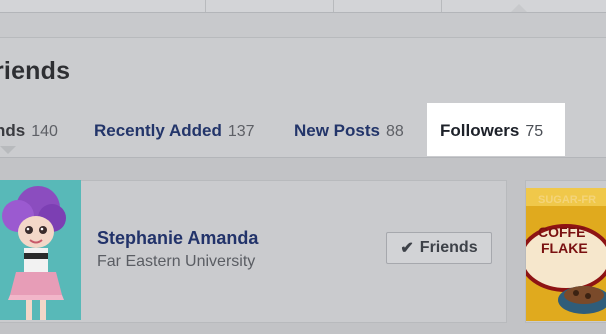 Image resolution: width=606 pixels, height=334 pixels. I want to click on thumbnail-text-line1: COFFE, so click(562, 232).